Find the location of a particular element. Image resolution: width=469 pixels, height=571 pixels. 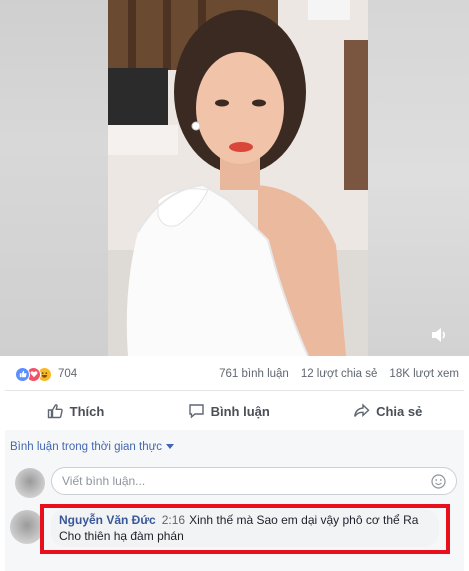

view-count: 18K lượt xem is located at coordinates (424, 374).